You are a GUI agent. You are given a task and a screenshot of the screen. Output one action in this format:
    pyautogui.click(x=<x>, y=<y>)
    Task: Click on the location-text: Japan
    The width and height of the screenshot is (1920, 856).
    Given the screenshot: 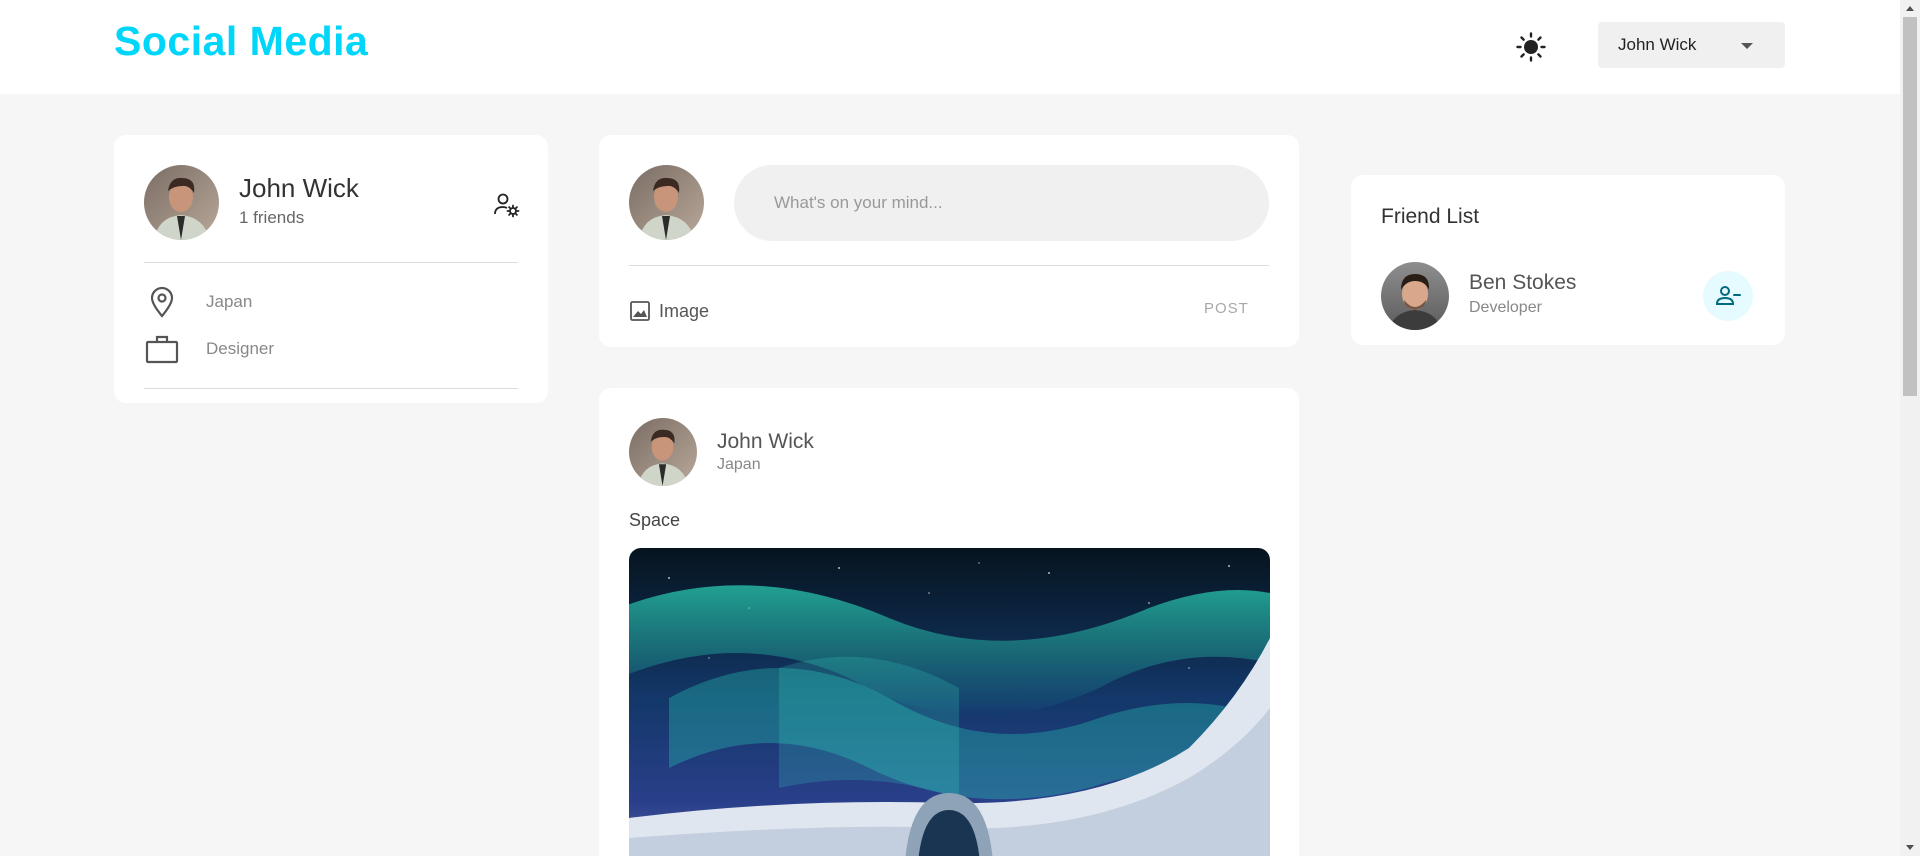 What is the action you would take?
    pyautogui.click(x=229, y=301)
    